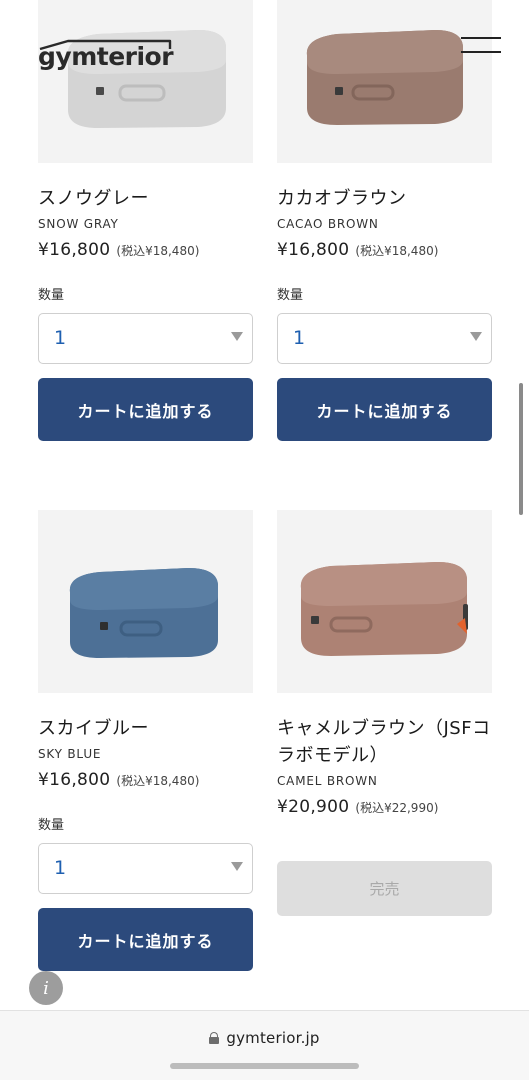  Describe the element at coordinates (384, 888) in the screenshot. I see `sold-out-button: 完売` at that location.